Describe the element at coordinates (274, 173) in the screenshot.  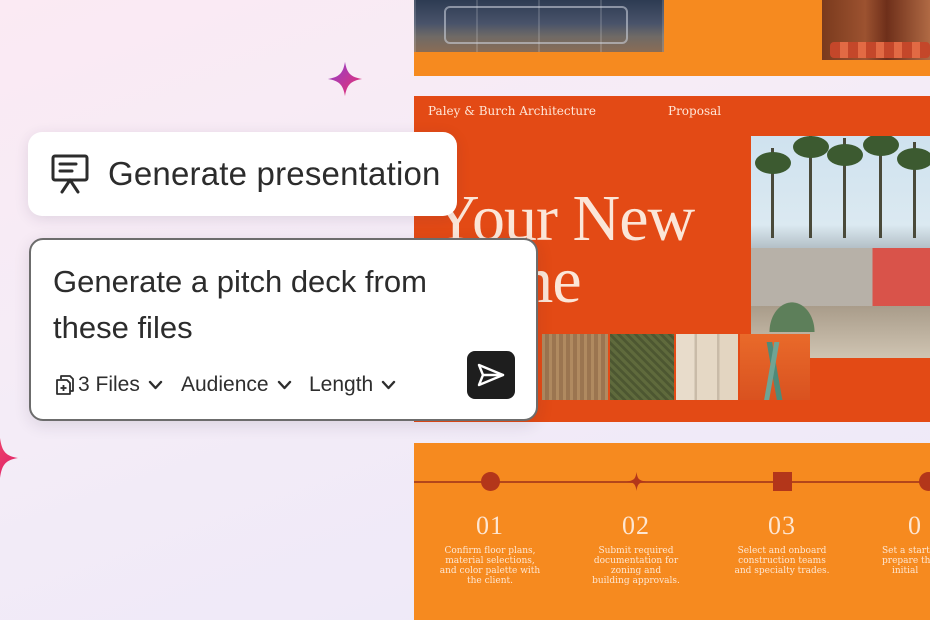
I see `chip-label: Generate presentation` at that location.